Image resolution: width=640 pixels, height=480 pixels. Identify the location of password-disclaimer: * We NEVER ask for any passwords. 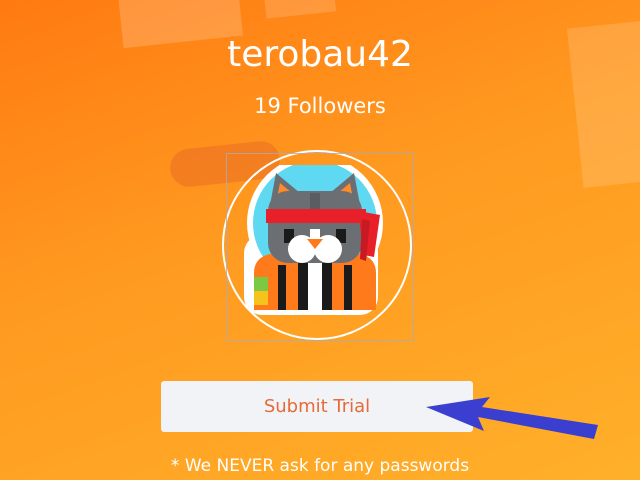
(320, 466).